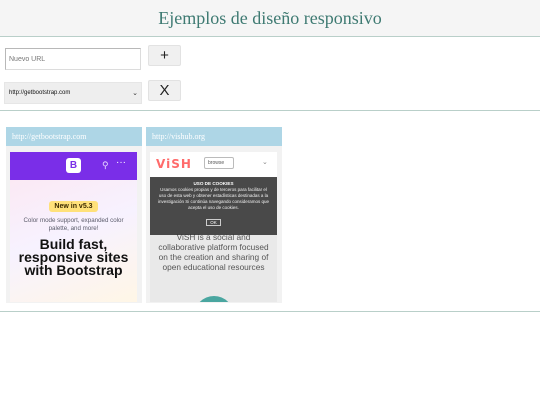  I want to click on url-select-value: http://getbootstrap.com, so click(40, 93).